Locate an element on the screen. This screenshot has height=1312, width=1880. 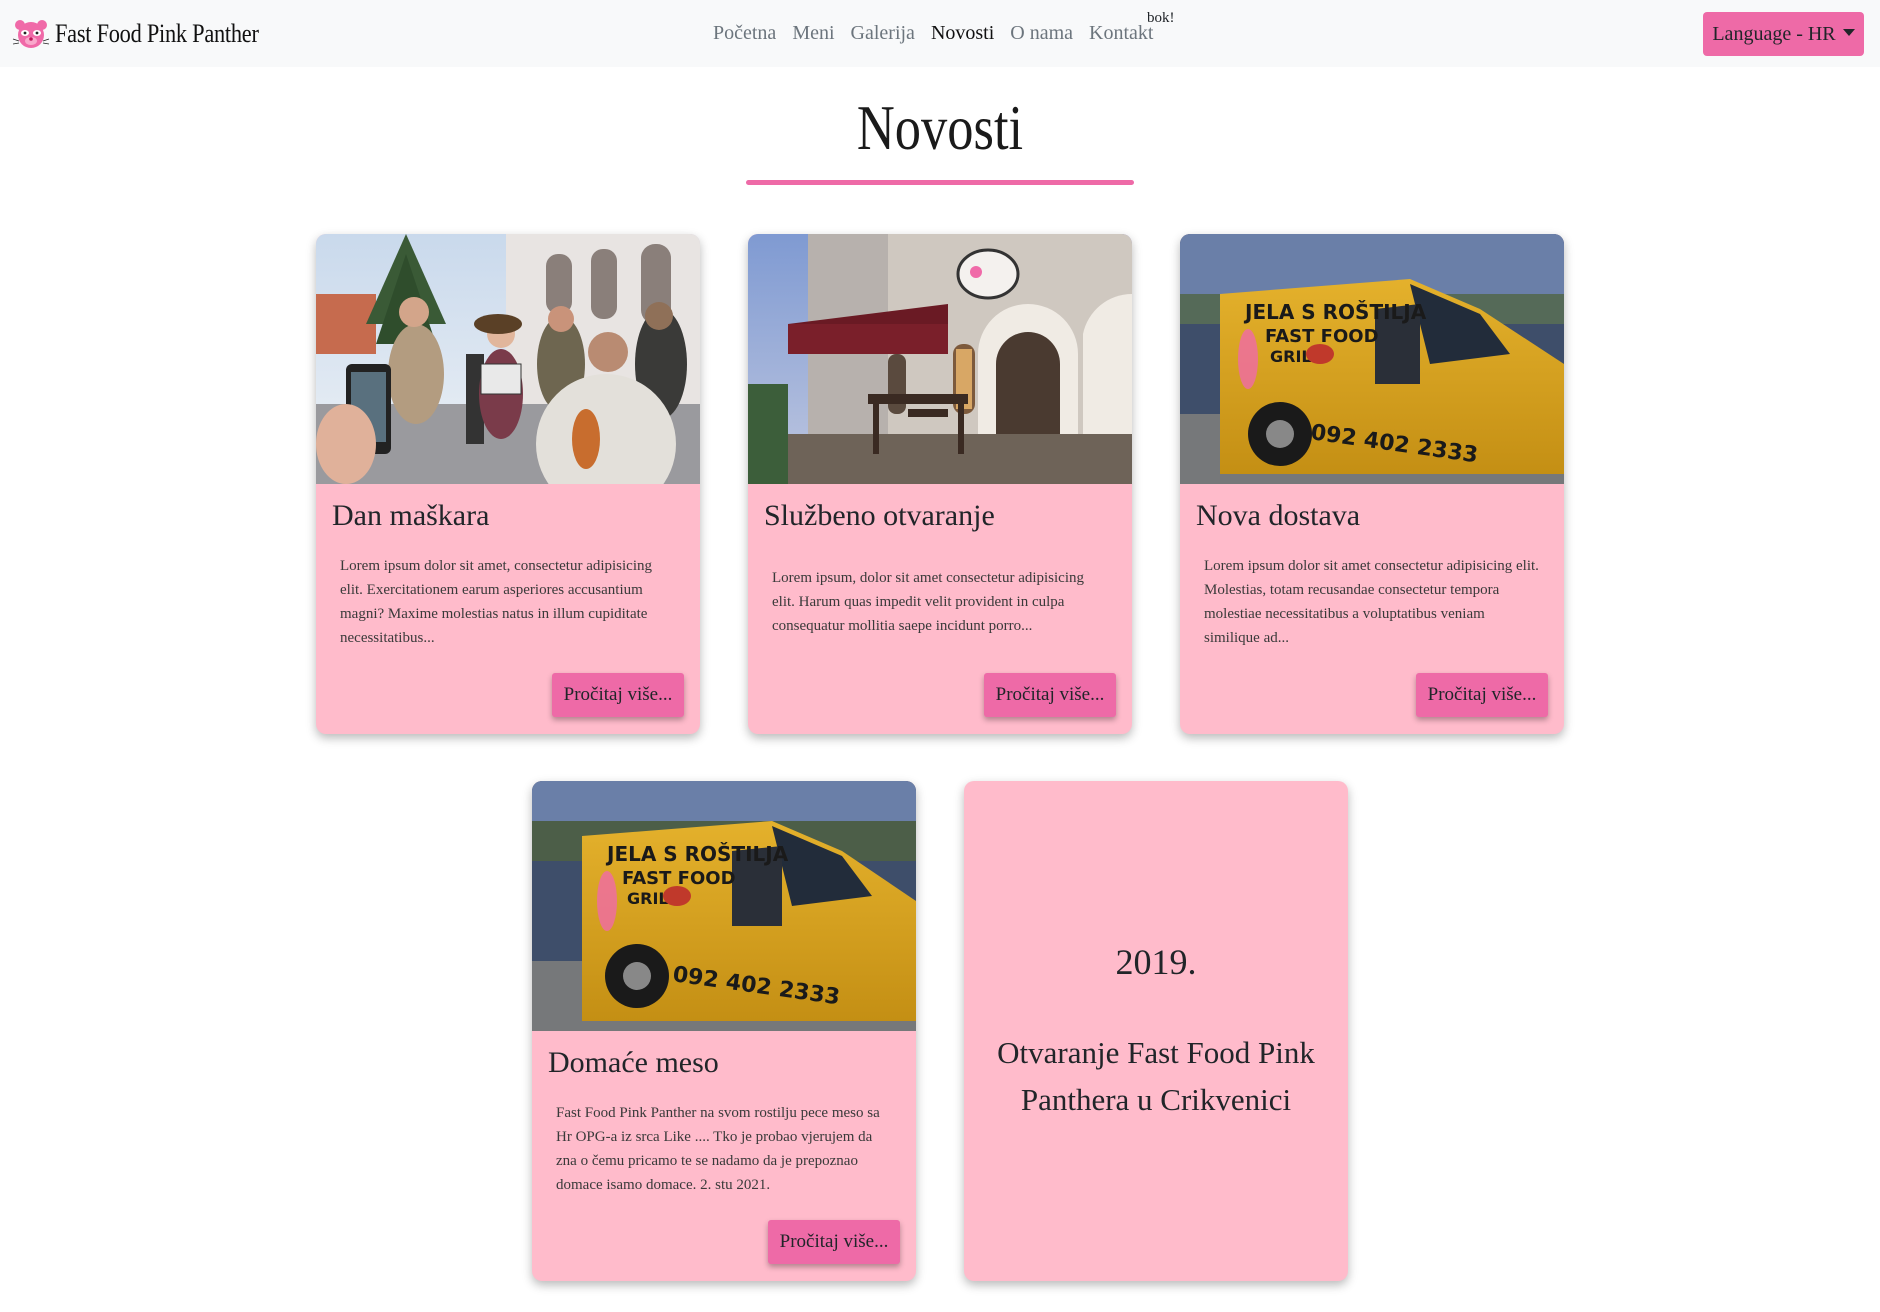
nav-link-galerija: Galerija is located at coordinates (883, 33).